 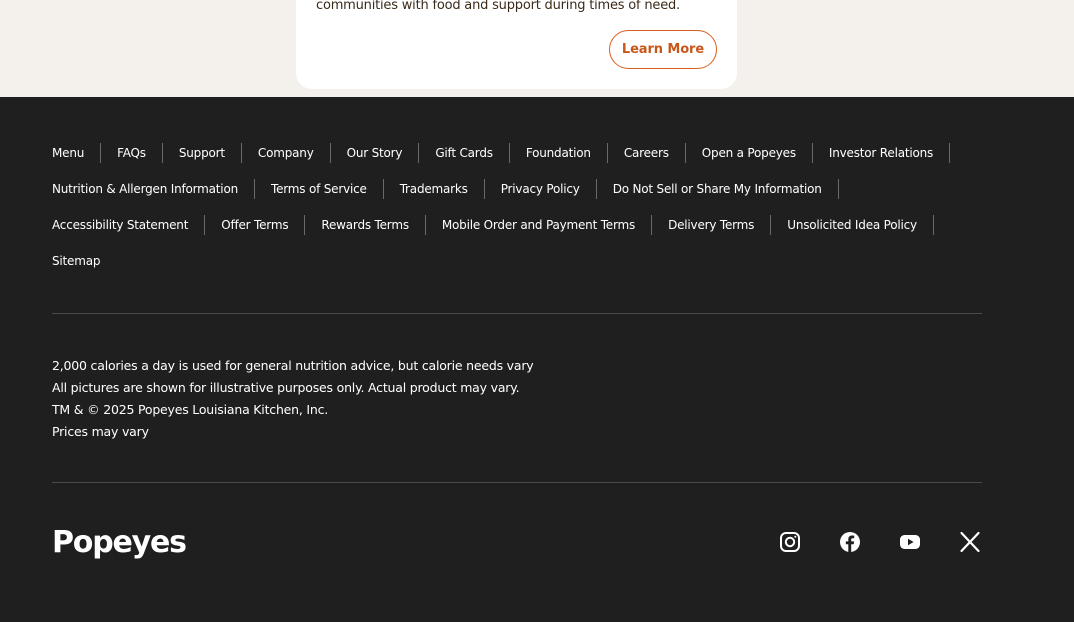 What do you see at coordinates (100, 431) in the screenshot?
I see `disclaimer-prices: Prices may vary` at bounding box center [100, 431].